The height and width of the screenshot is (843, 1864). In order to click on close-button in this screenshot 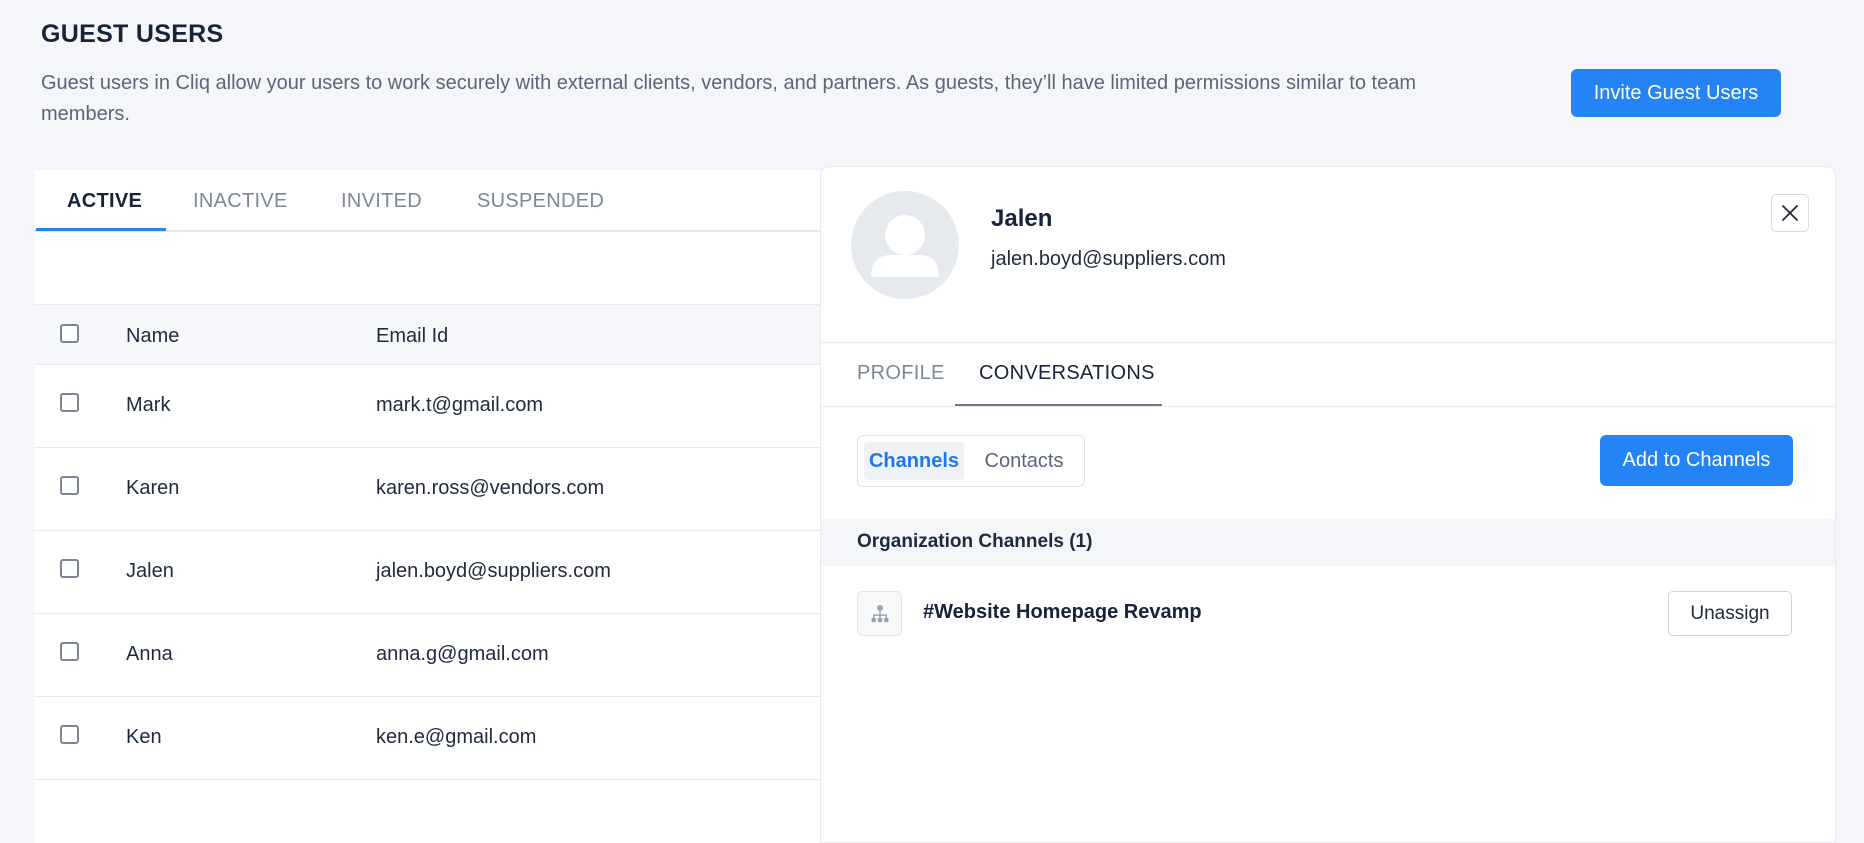, I will do `click(1790, 213)`.